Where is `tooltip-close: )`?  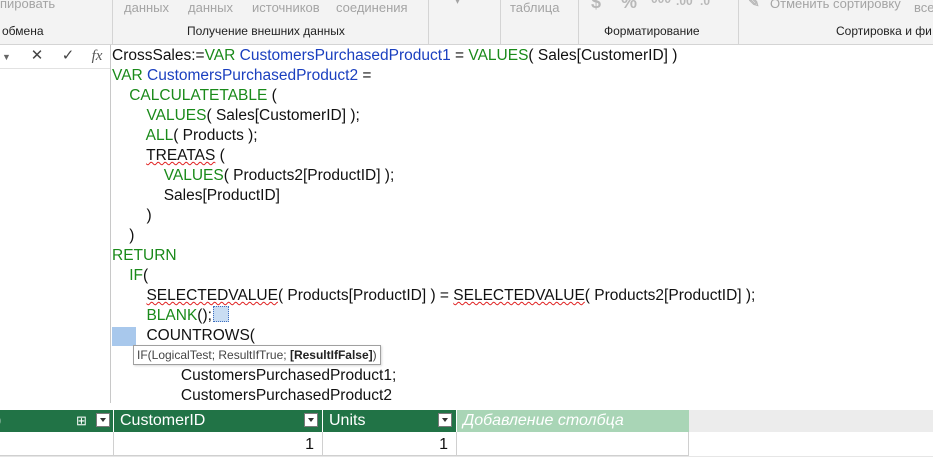
tooltip-close: ) is located at coordinates (374, 355).